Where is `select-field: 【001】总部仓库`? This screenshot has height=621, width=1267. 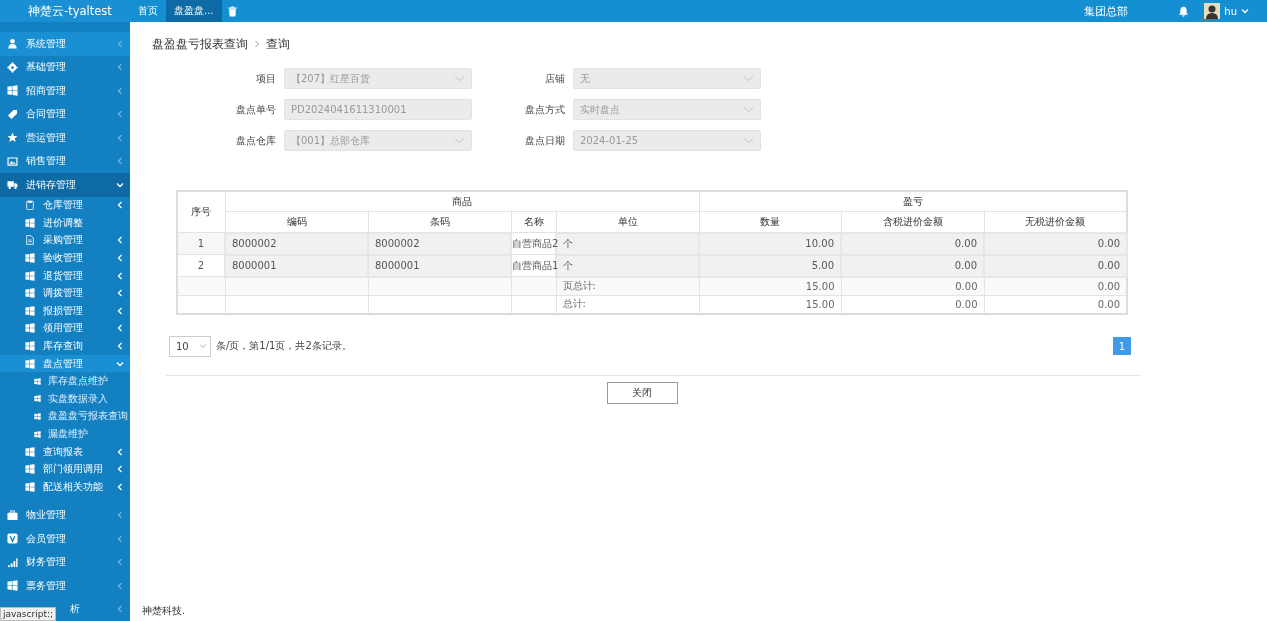 select-field: 【001】总部仓库 is located at coordinates (378, 140).